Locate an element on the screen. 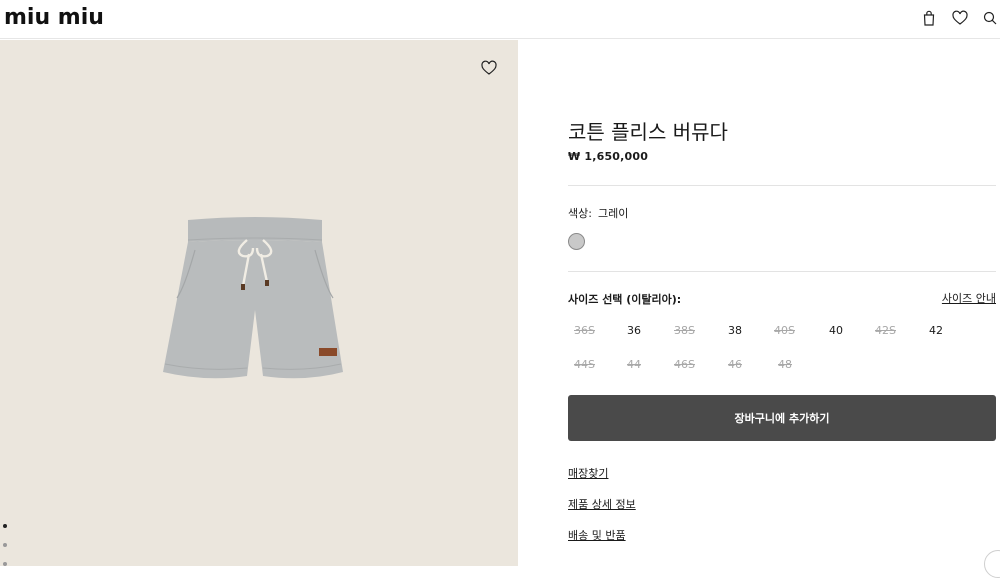  site-header: miu miu is located at coordinates (500, 19).